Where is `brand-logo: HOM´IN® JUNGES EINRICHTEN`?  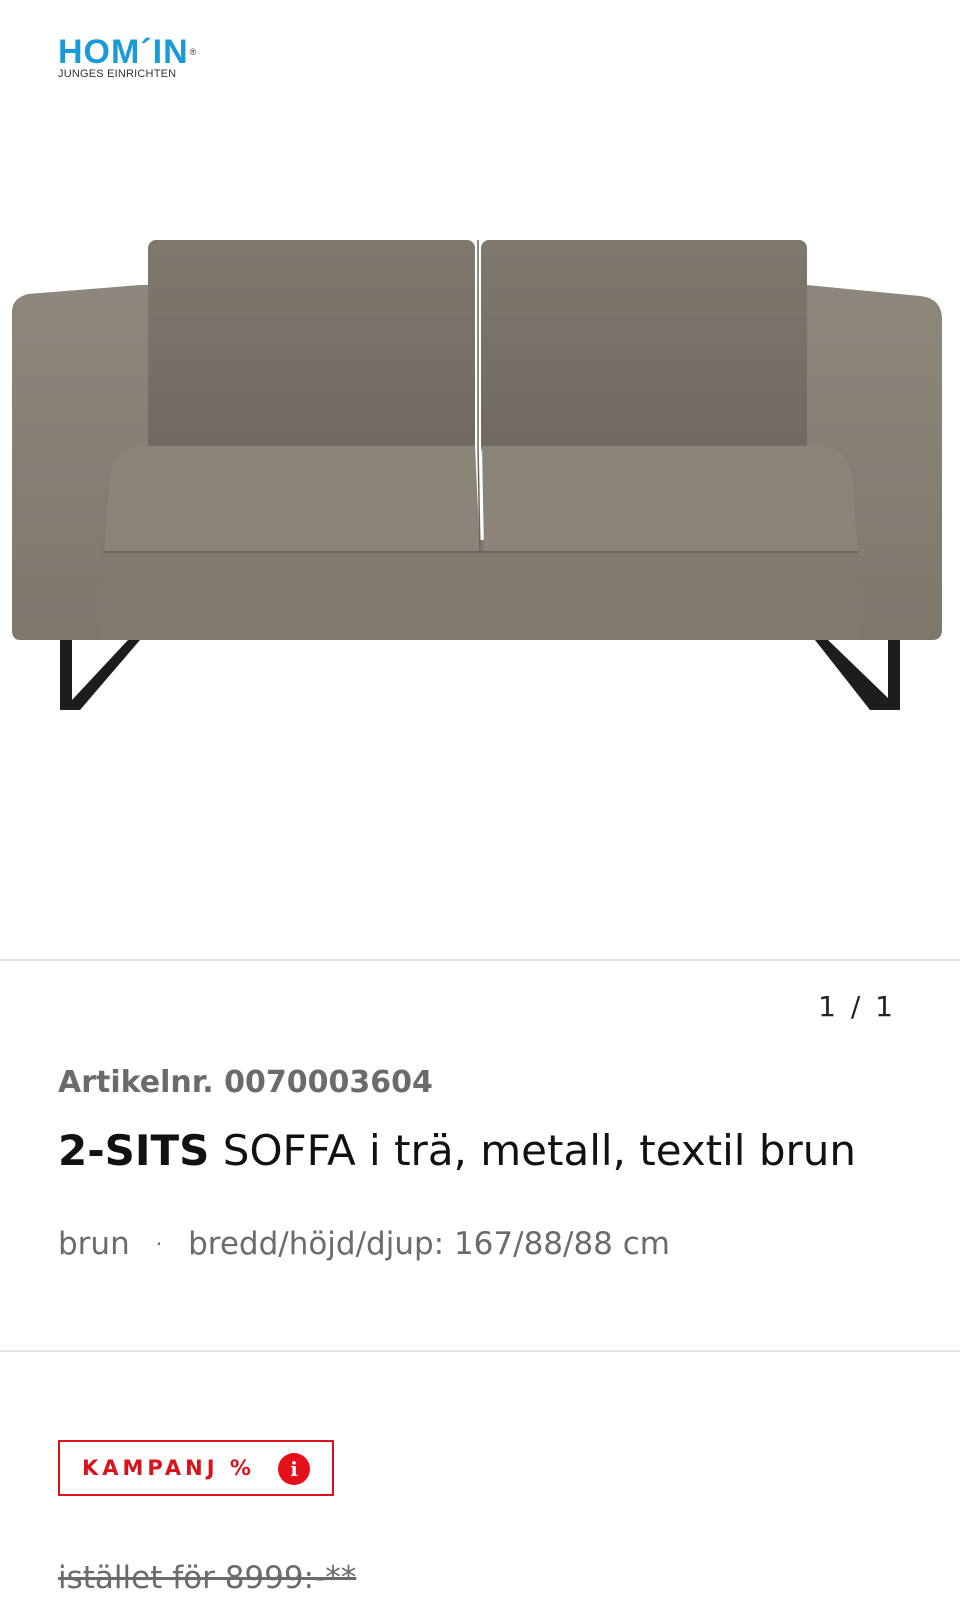
brand-logo: HOM´IN® JUNGES EINRICHTEN is located at coordinates (138, 56).